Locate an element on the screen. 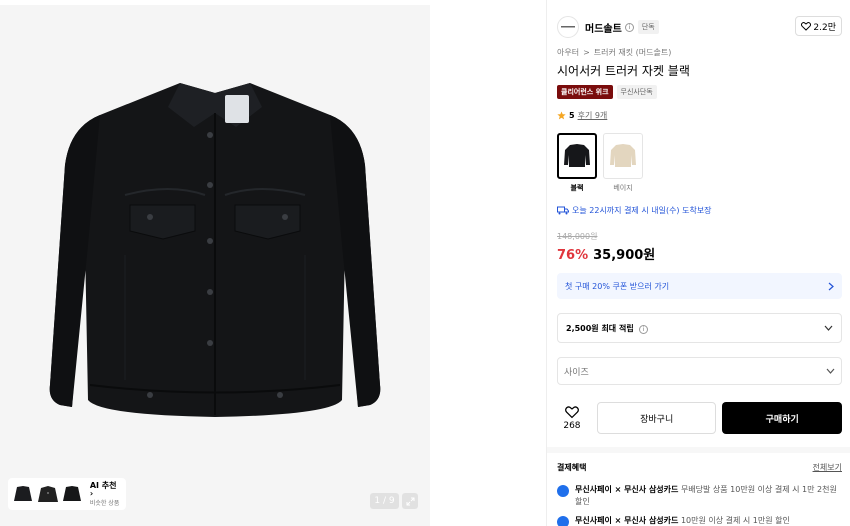 This screenshot has height=526, width=850. sale-price: 35,900원 is located at coordinates (624, 255).